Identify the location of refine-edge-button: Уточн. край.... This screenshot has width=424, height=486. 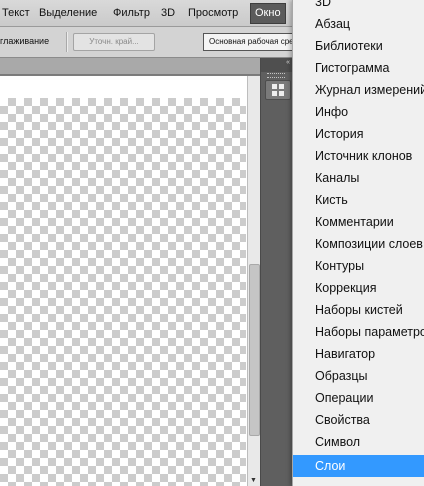
(114, 42).